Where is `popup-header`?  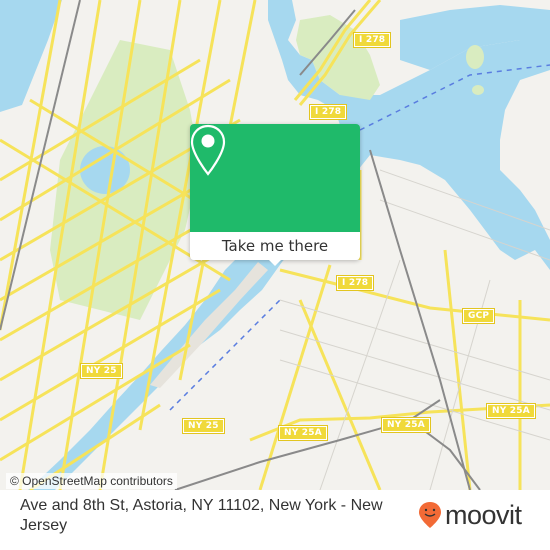
popup-header is located at coordinates (275, 178).